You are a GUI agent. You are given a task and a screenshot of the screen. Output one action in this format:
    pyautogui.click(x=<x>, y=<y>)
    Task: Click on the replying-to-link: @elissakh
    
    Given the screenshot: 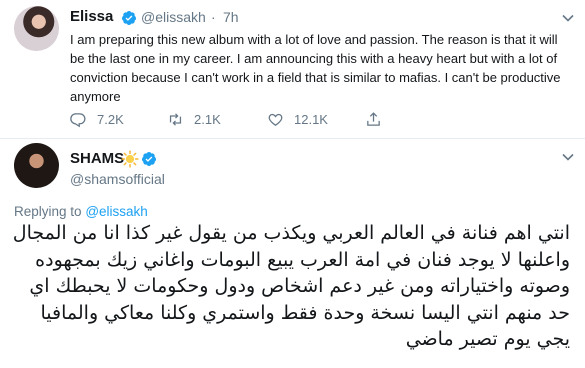 What is the action you would take?
    pyautogui.click(x=116, y=211)
    